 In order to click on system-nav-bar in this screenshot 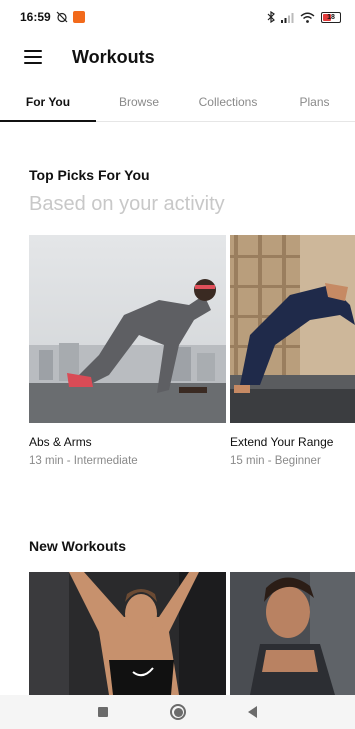, I will do `click(177, 712)`.